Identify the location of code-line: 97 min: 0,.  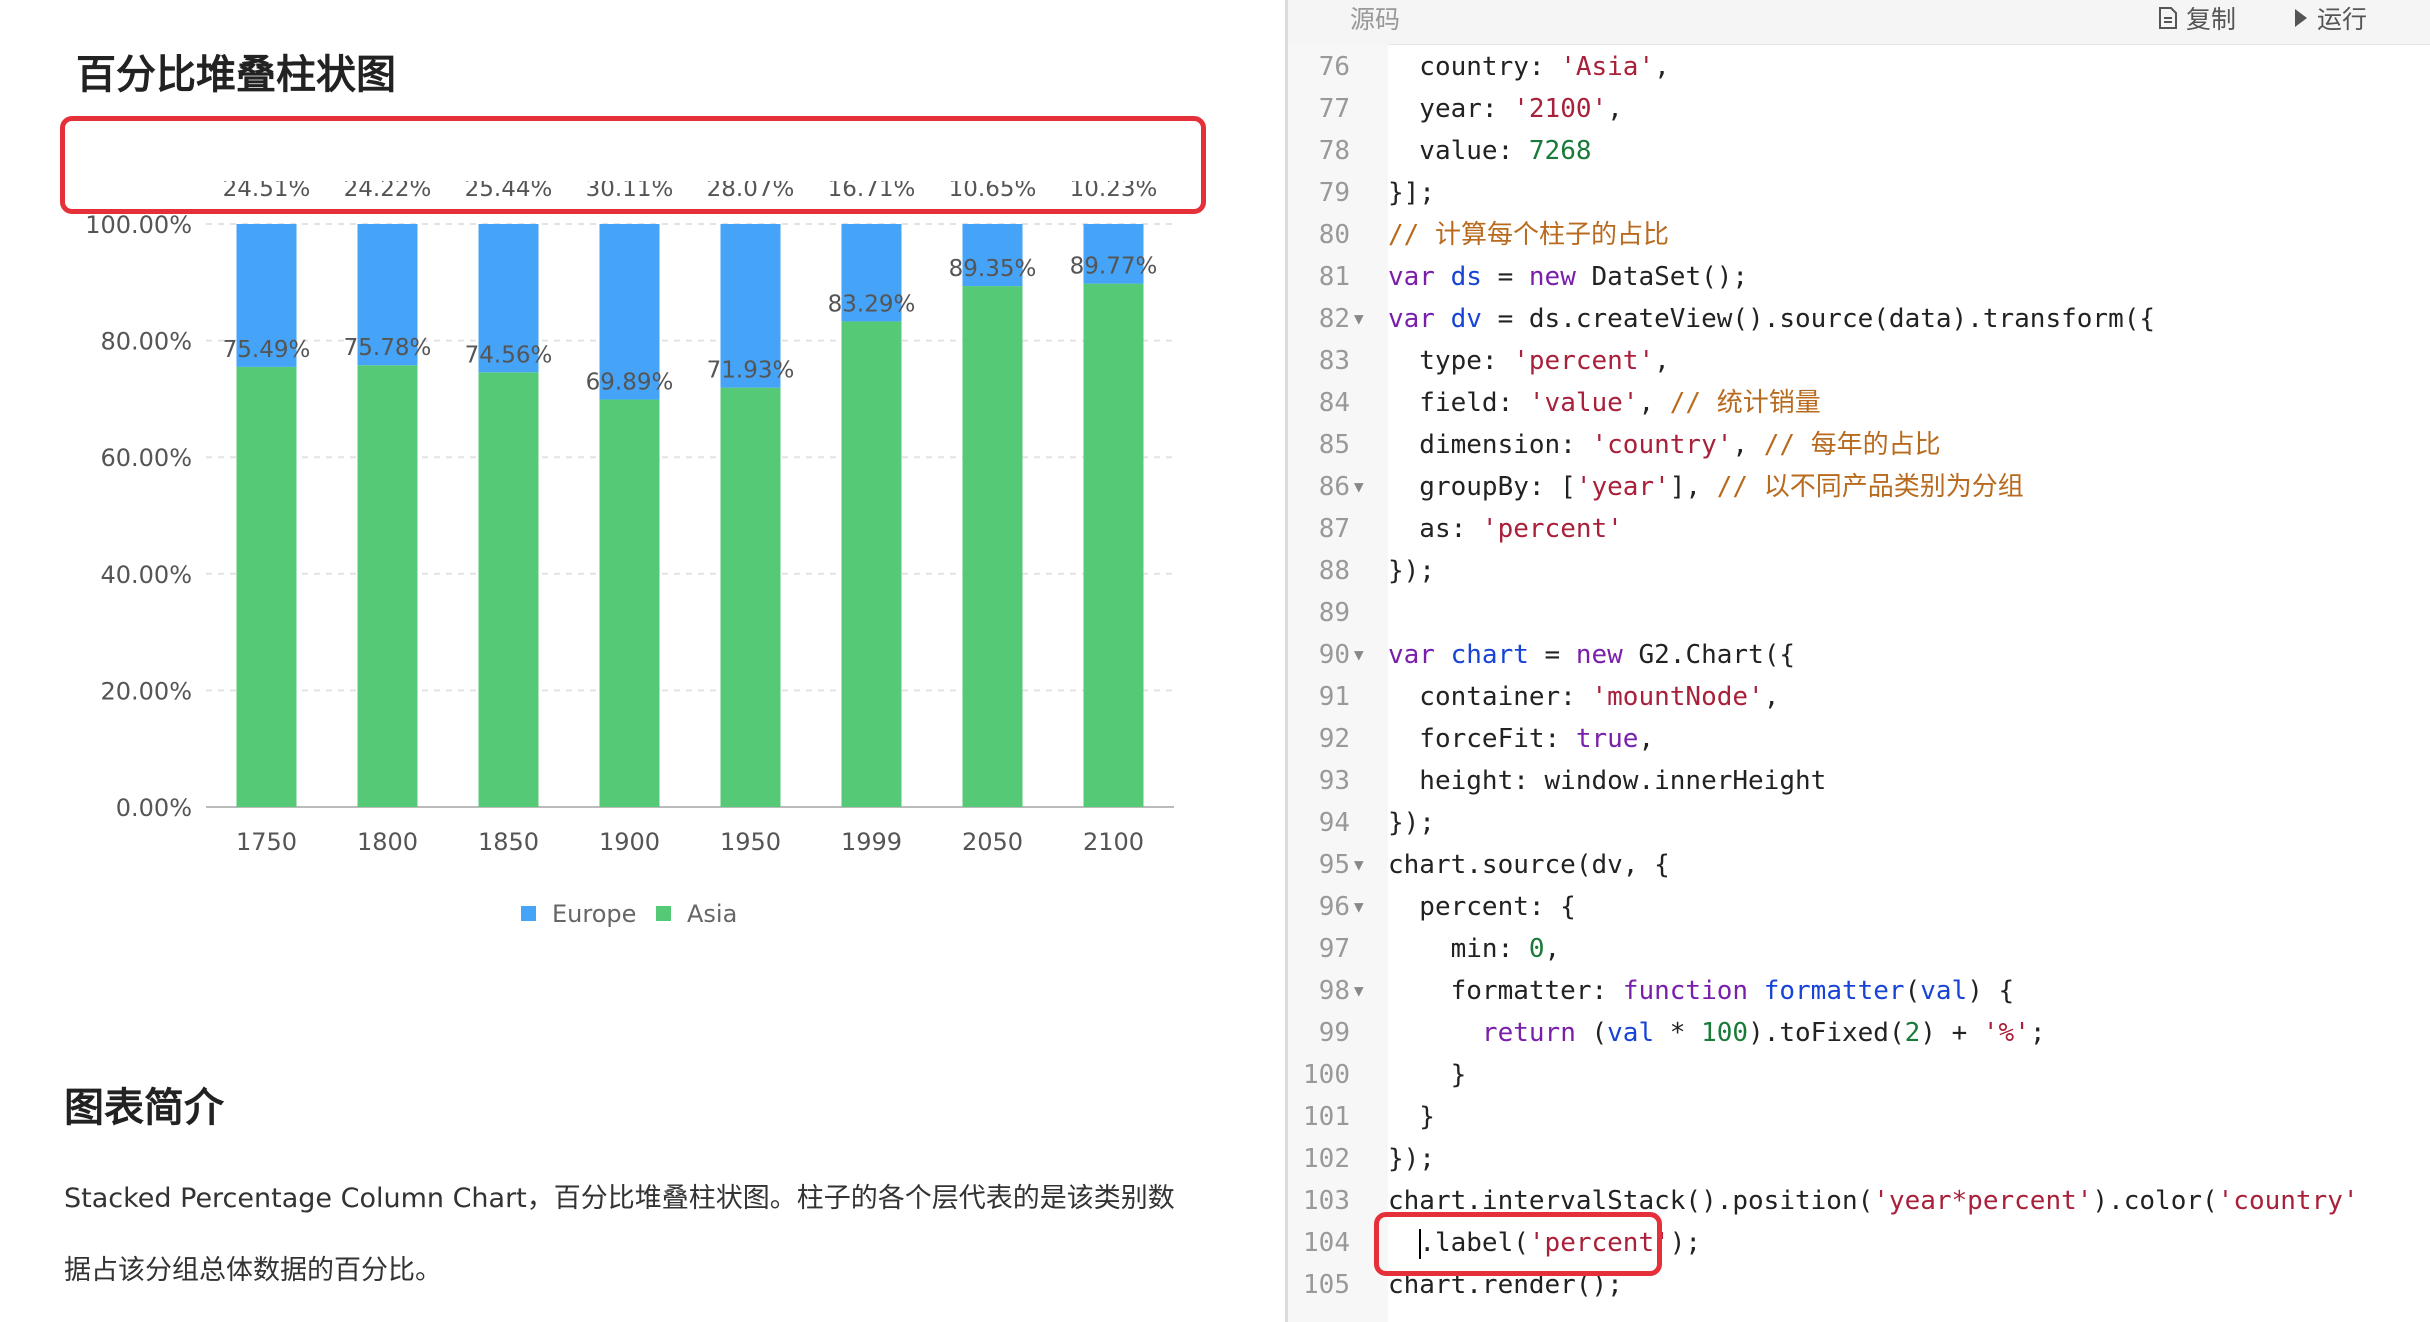
(1859, 949).